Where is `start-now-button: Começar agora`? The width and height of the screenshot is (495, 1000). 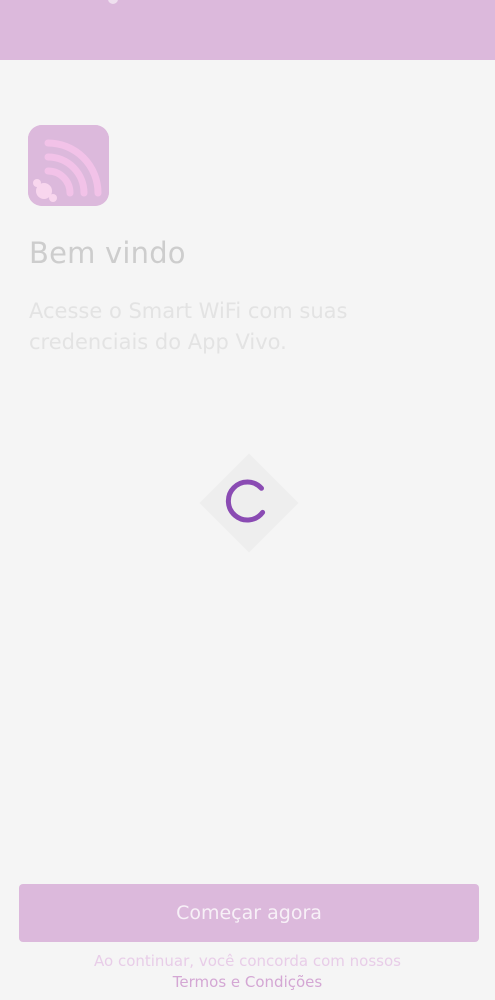 start-now-button: Começar agora is located at coordinates (249, 913).